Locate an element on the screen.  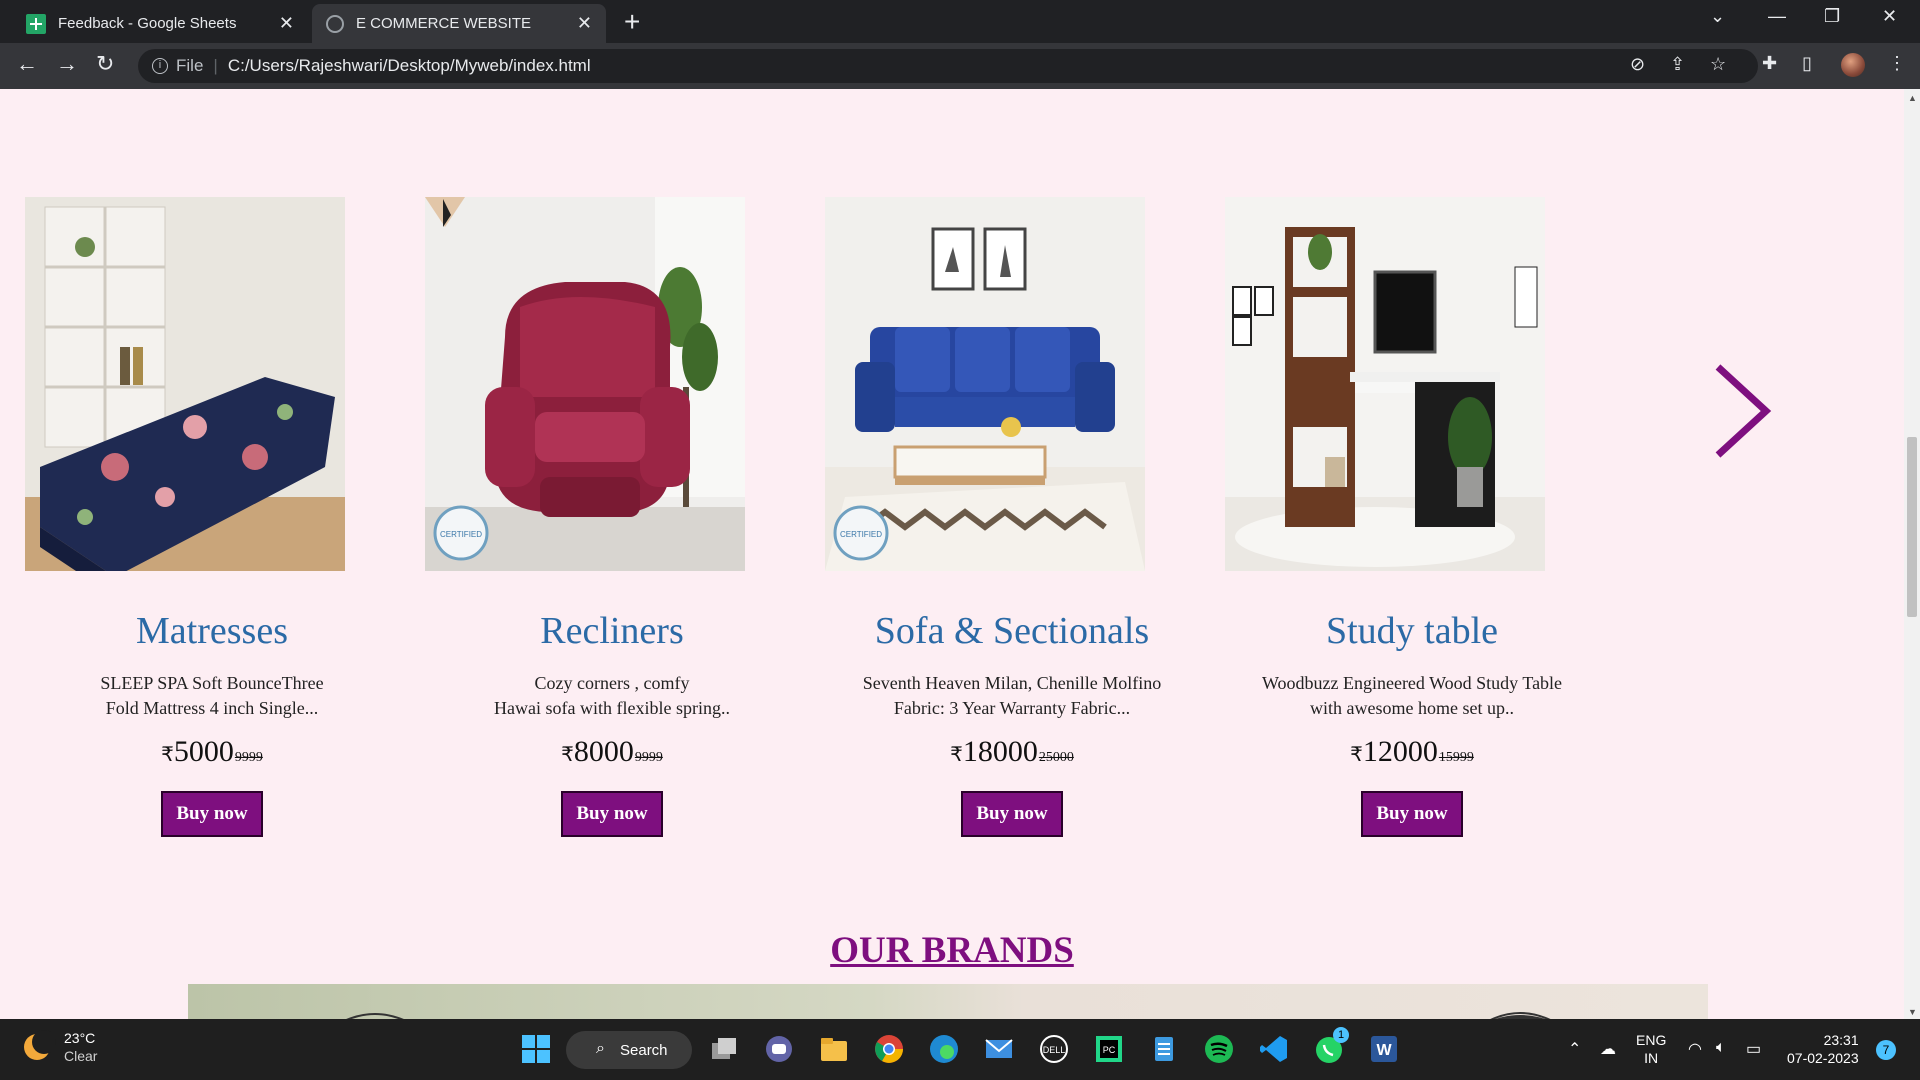
close-window-button: ✕ is located at coordinates (1889, 16).